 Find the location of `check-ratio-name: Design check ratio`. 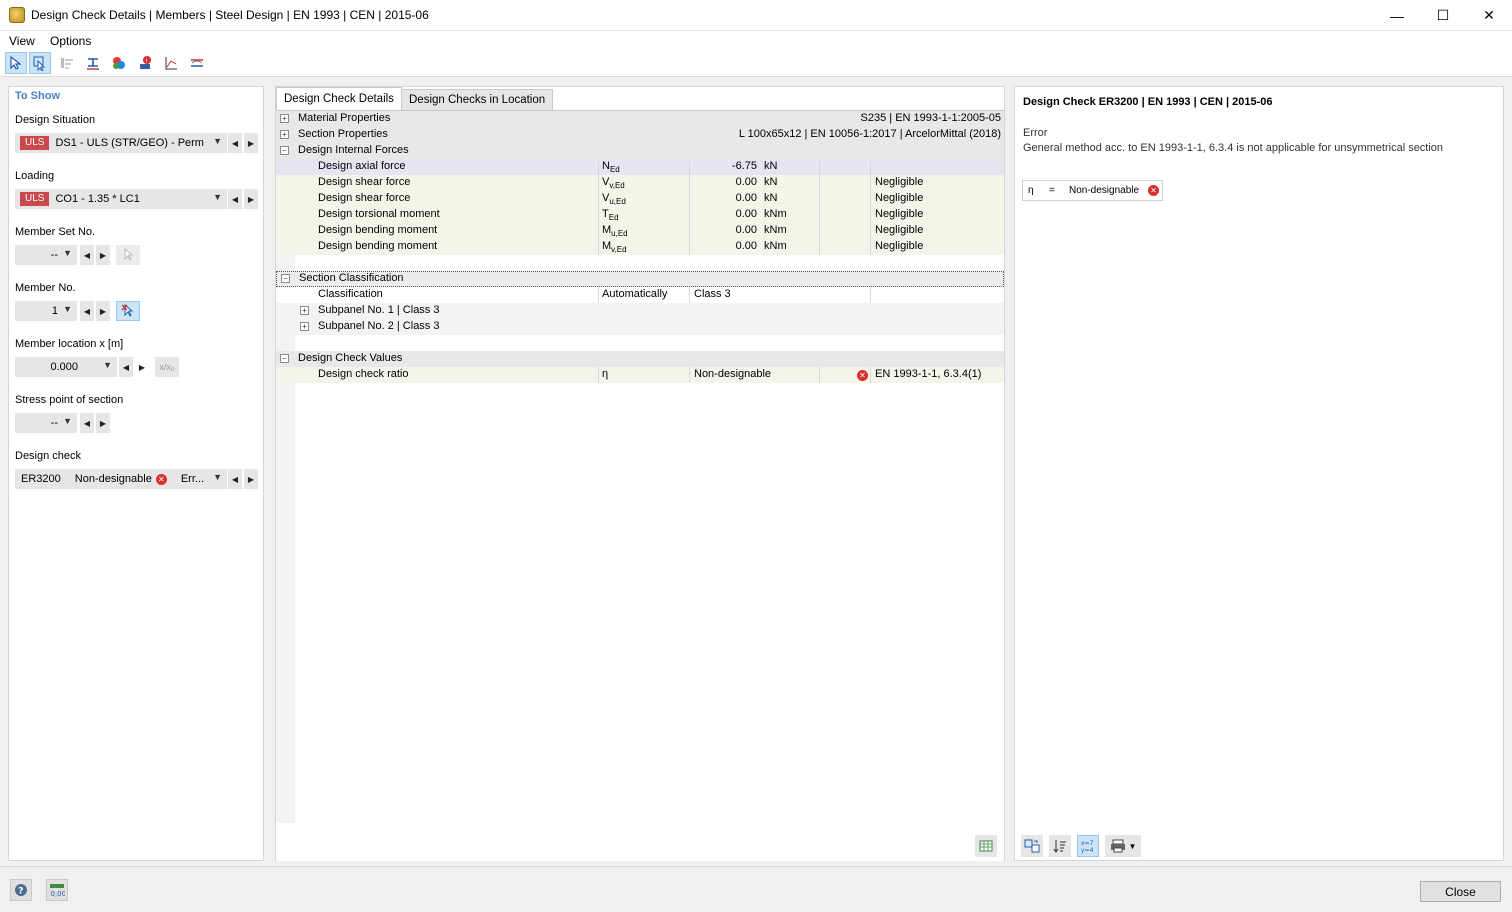

check-ratio-name: Design check ratio is located at coordinates (363, 374).